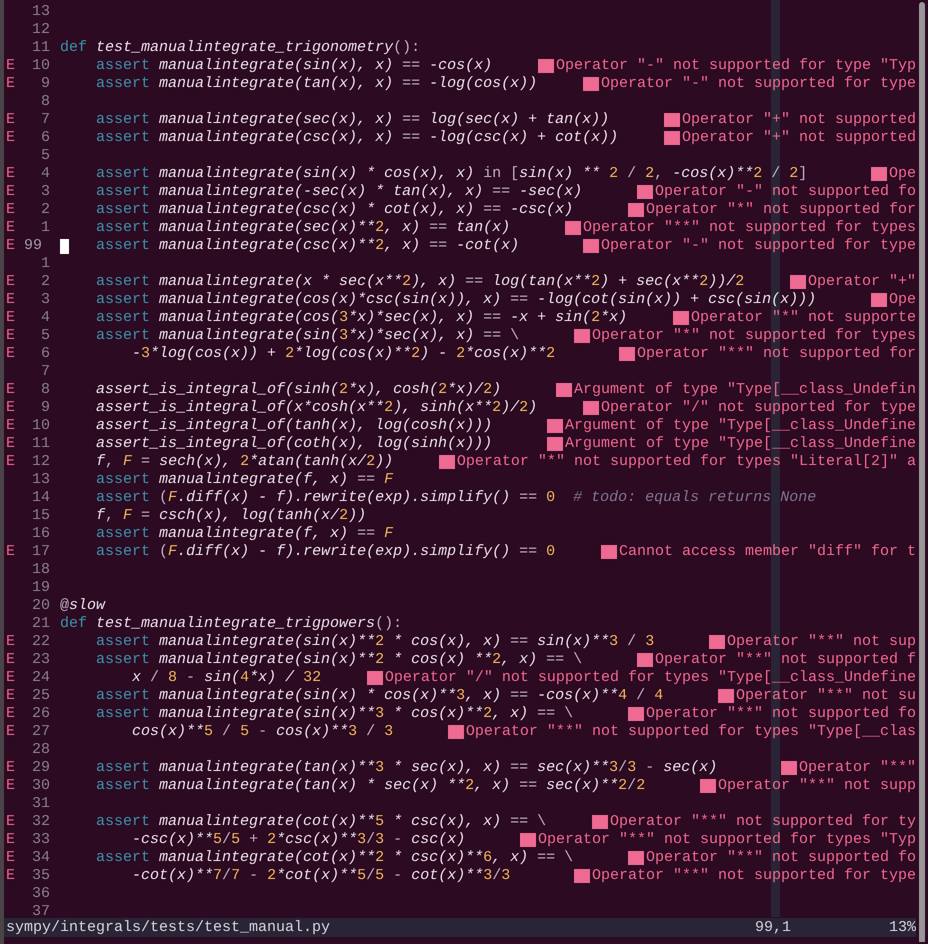 This screenshot has height=944, width=928. Describe the element at coordinates (316, 408) in the screenshot. I see `code-line: assert_is_integral_of(x*cosh(x**2), sinh(x**2)/2)` at that location.